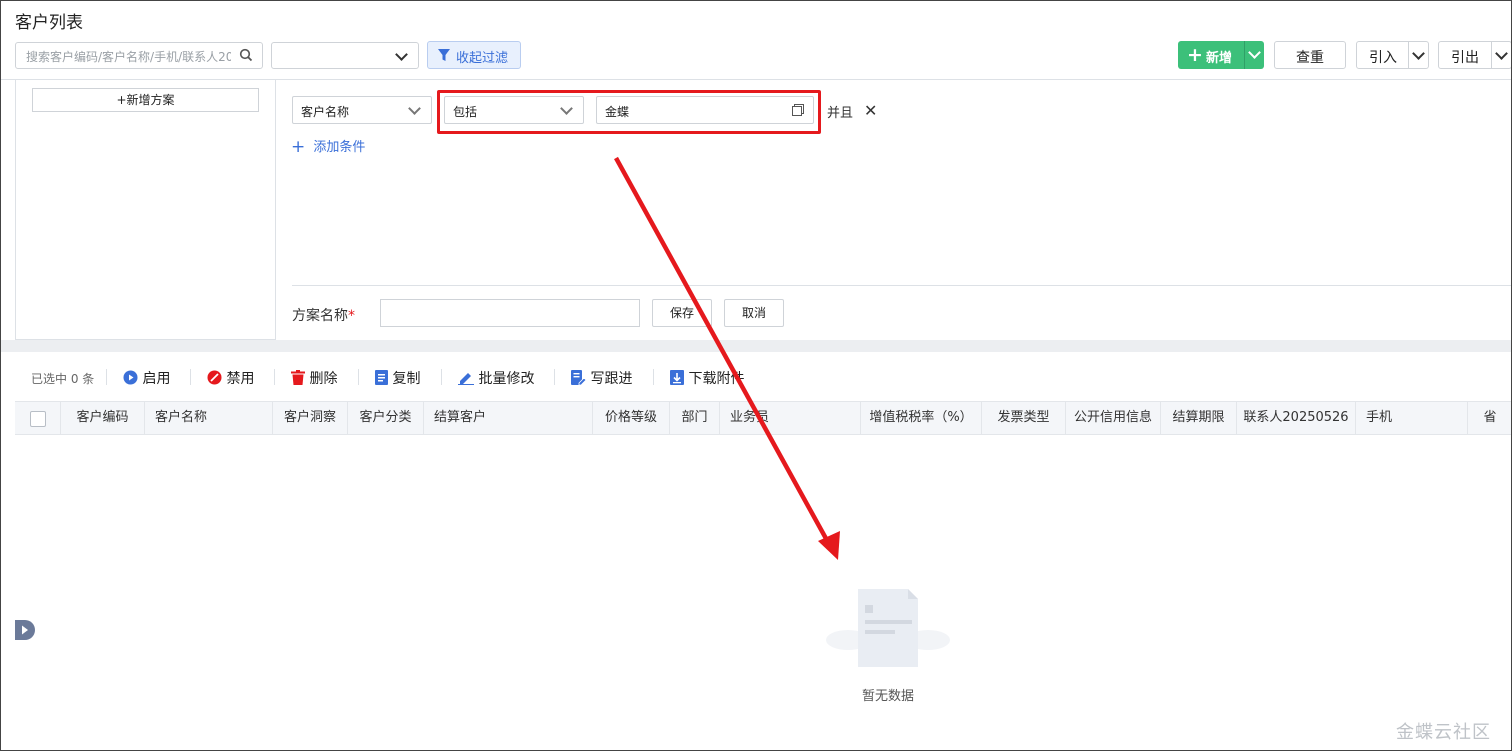 This screenshot has width=1512, height=751. What do you see at coordinates (1244, 55) in the screenshot?
I see `new-button-divider` at bounding box center [1244, 55].